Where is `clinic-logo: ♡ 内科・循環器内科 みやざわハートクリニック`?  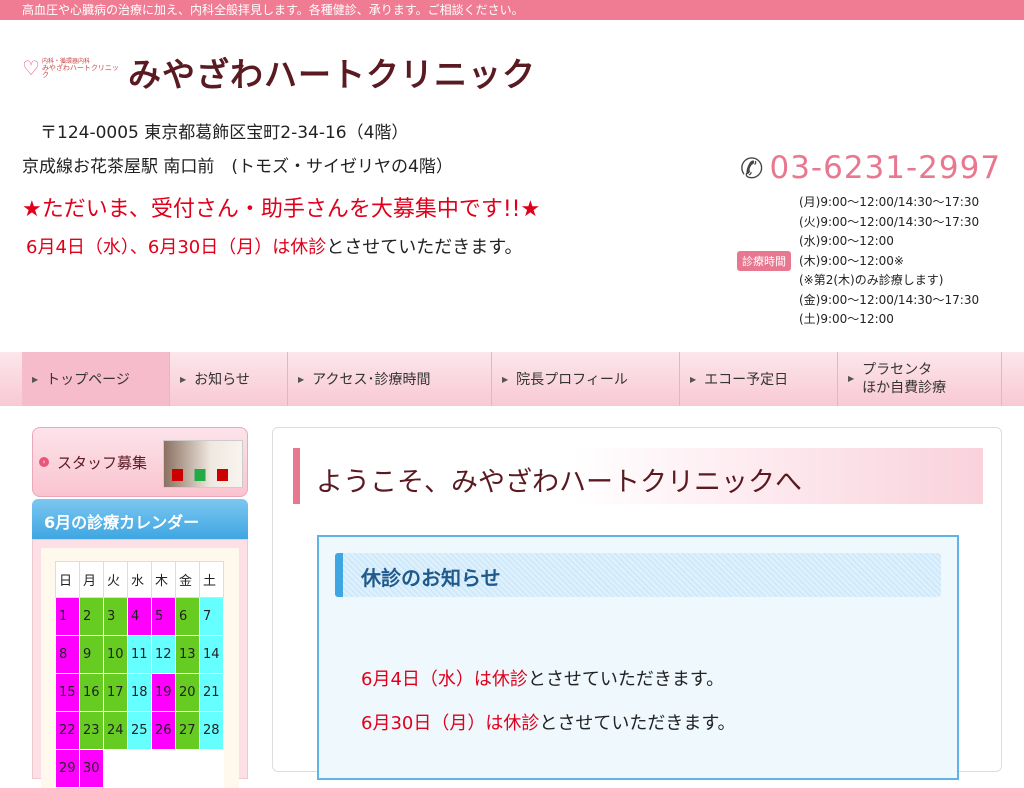 clinic-logo: ♡ 内科・循環器内科 みやざわハートクリニック is located at coordinates (71, 68).